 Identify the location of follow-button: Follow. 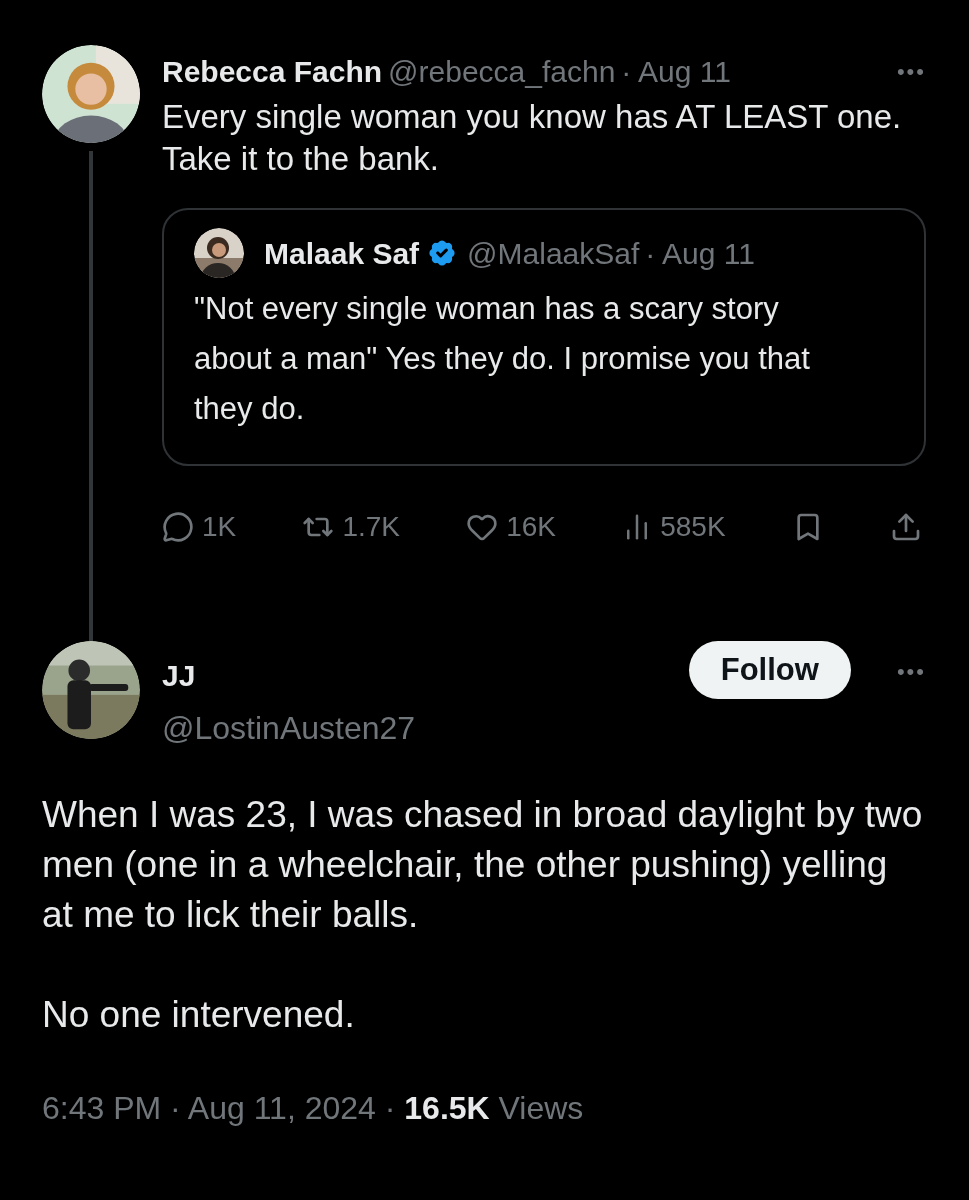
(769, 670).